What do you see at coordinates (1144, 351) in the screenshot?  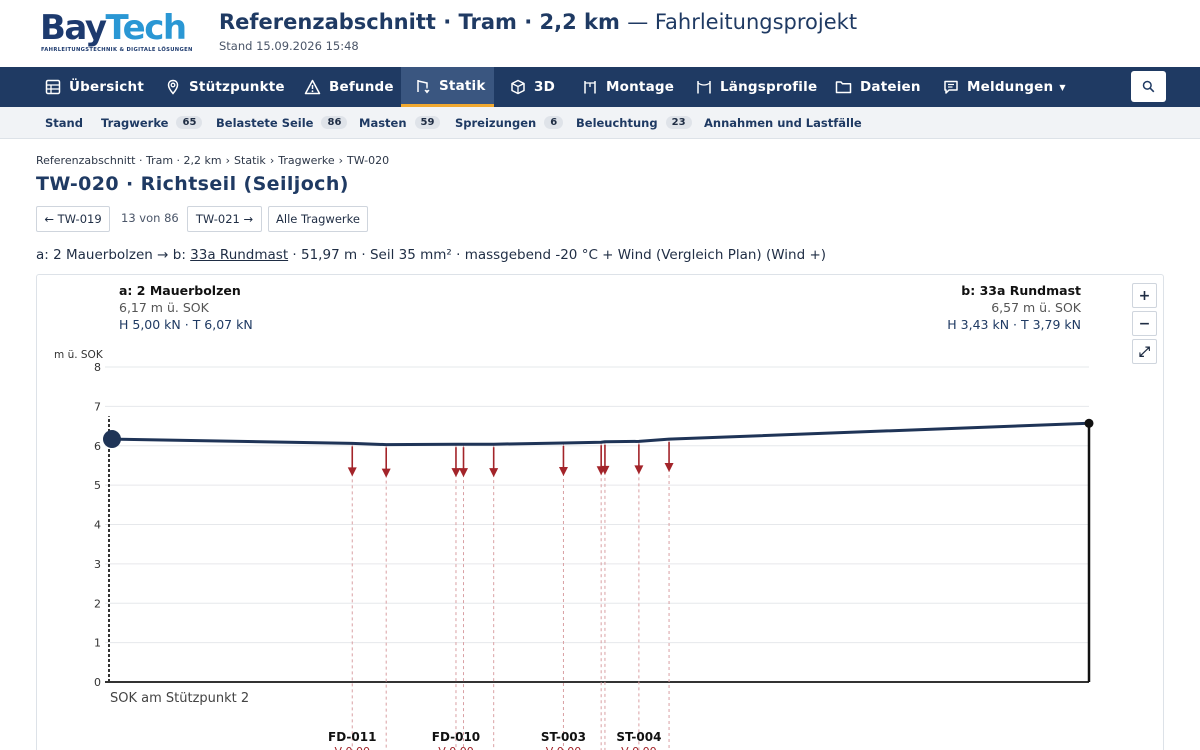 I see `fit-view-button: ⤢` at bounding box center [1144, 351].